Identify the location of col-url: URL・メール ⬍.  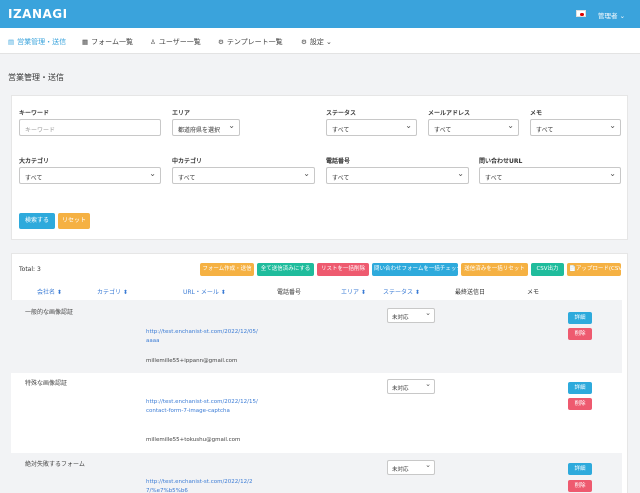
(204, 291).